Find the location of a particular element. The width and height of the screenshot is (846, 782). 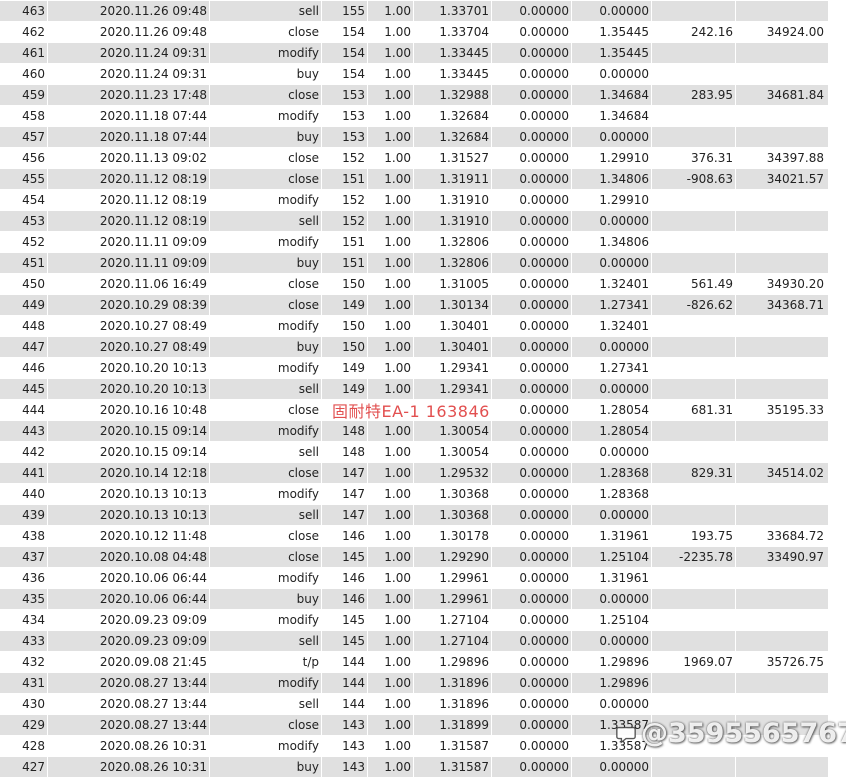

row-price: 1.31911 is located at coordinates (464, 179).